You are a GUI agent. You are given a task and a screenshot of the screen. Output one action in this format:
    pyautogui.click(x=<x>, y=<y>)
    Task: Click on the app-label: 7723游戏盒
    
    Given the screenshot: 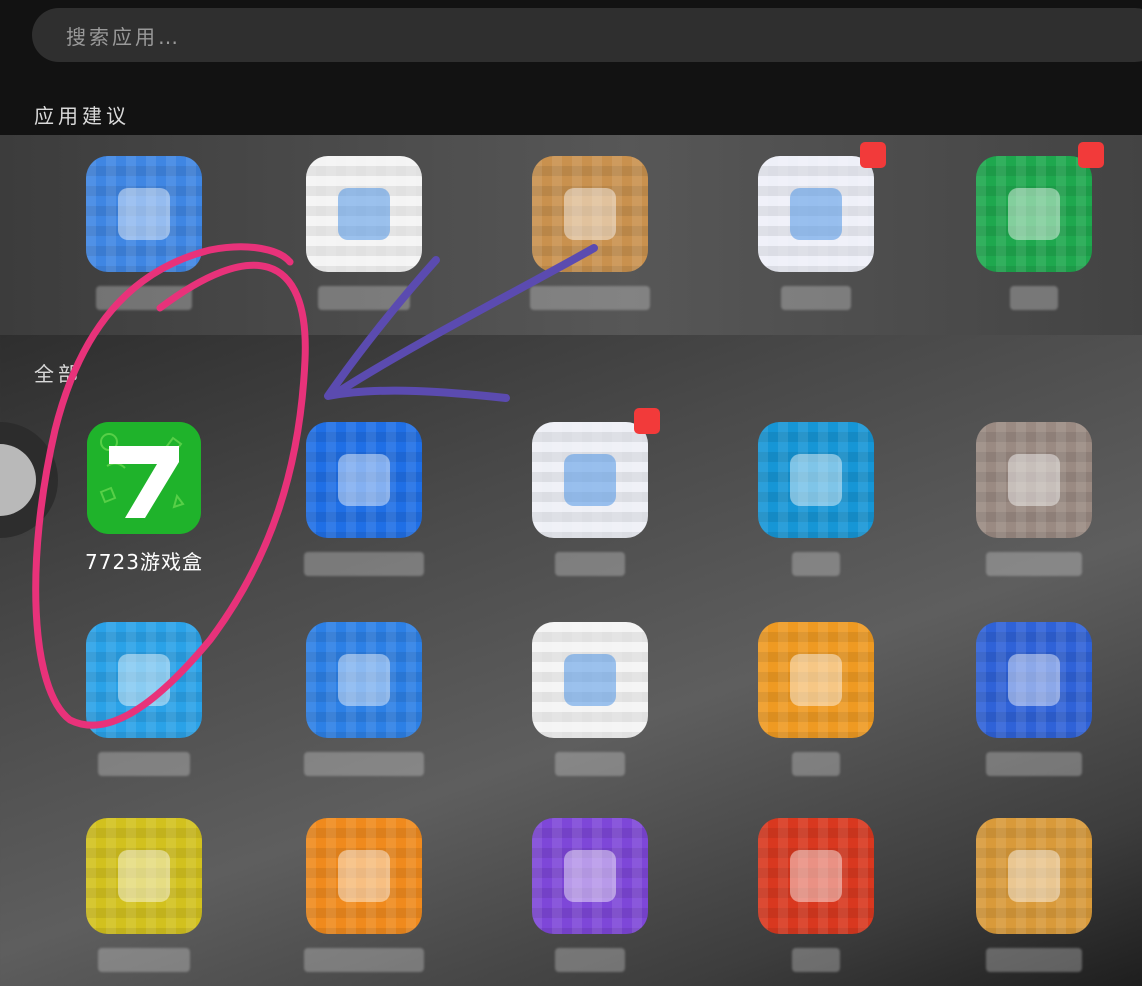 What is the action you would take?
    pyautogui.click(x=144, y=562)
    